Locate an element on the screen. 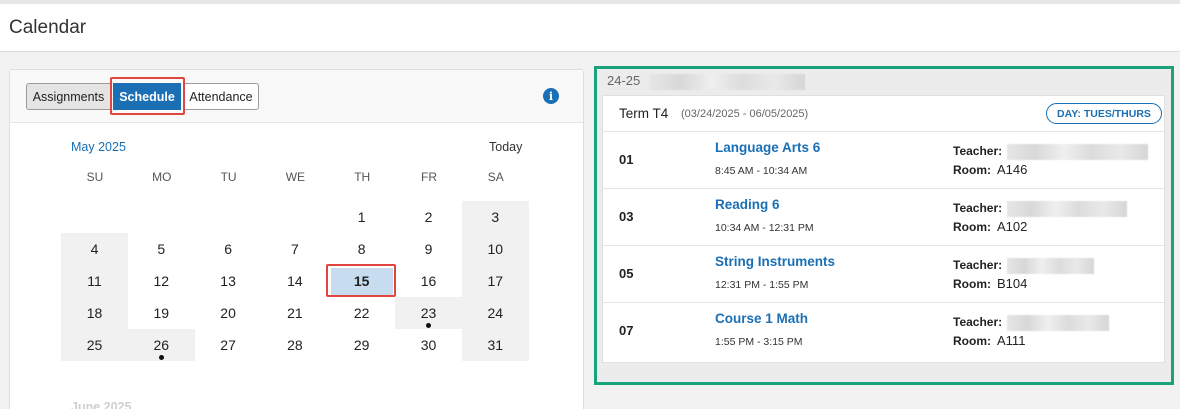  course-link: String Instruments is located at coordinates (775, 261).